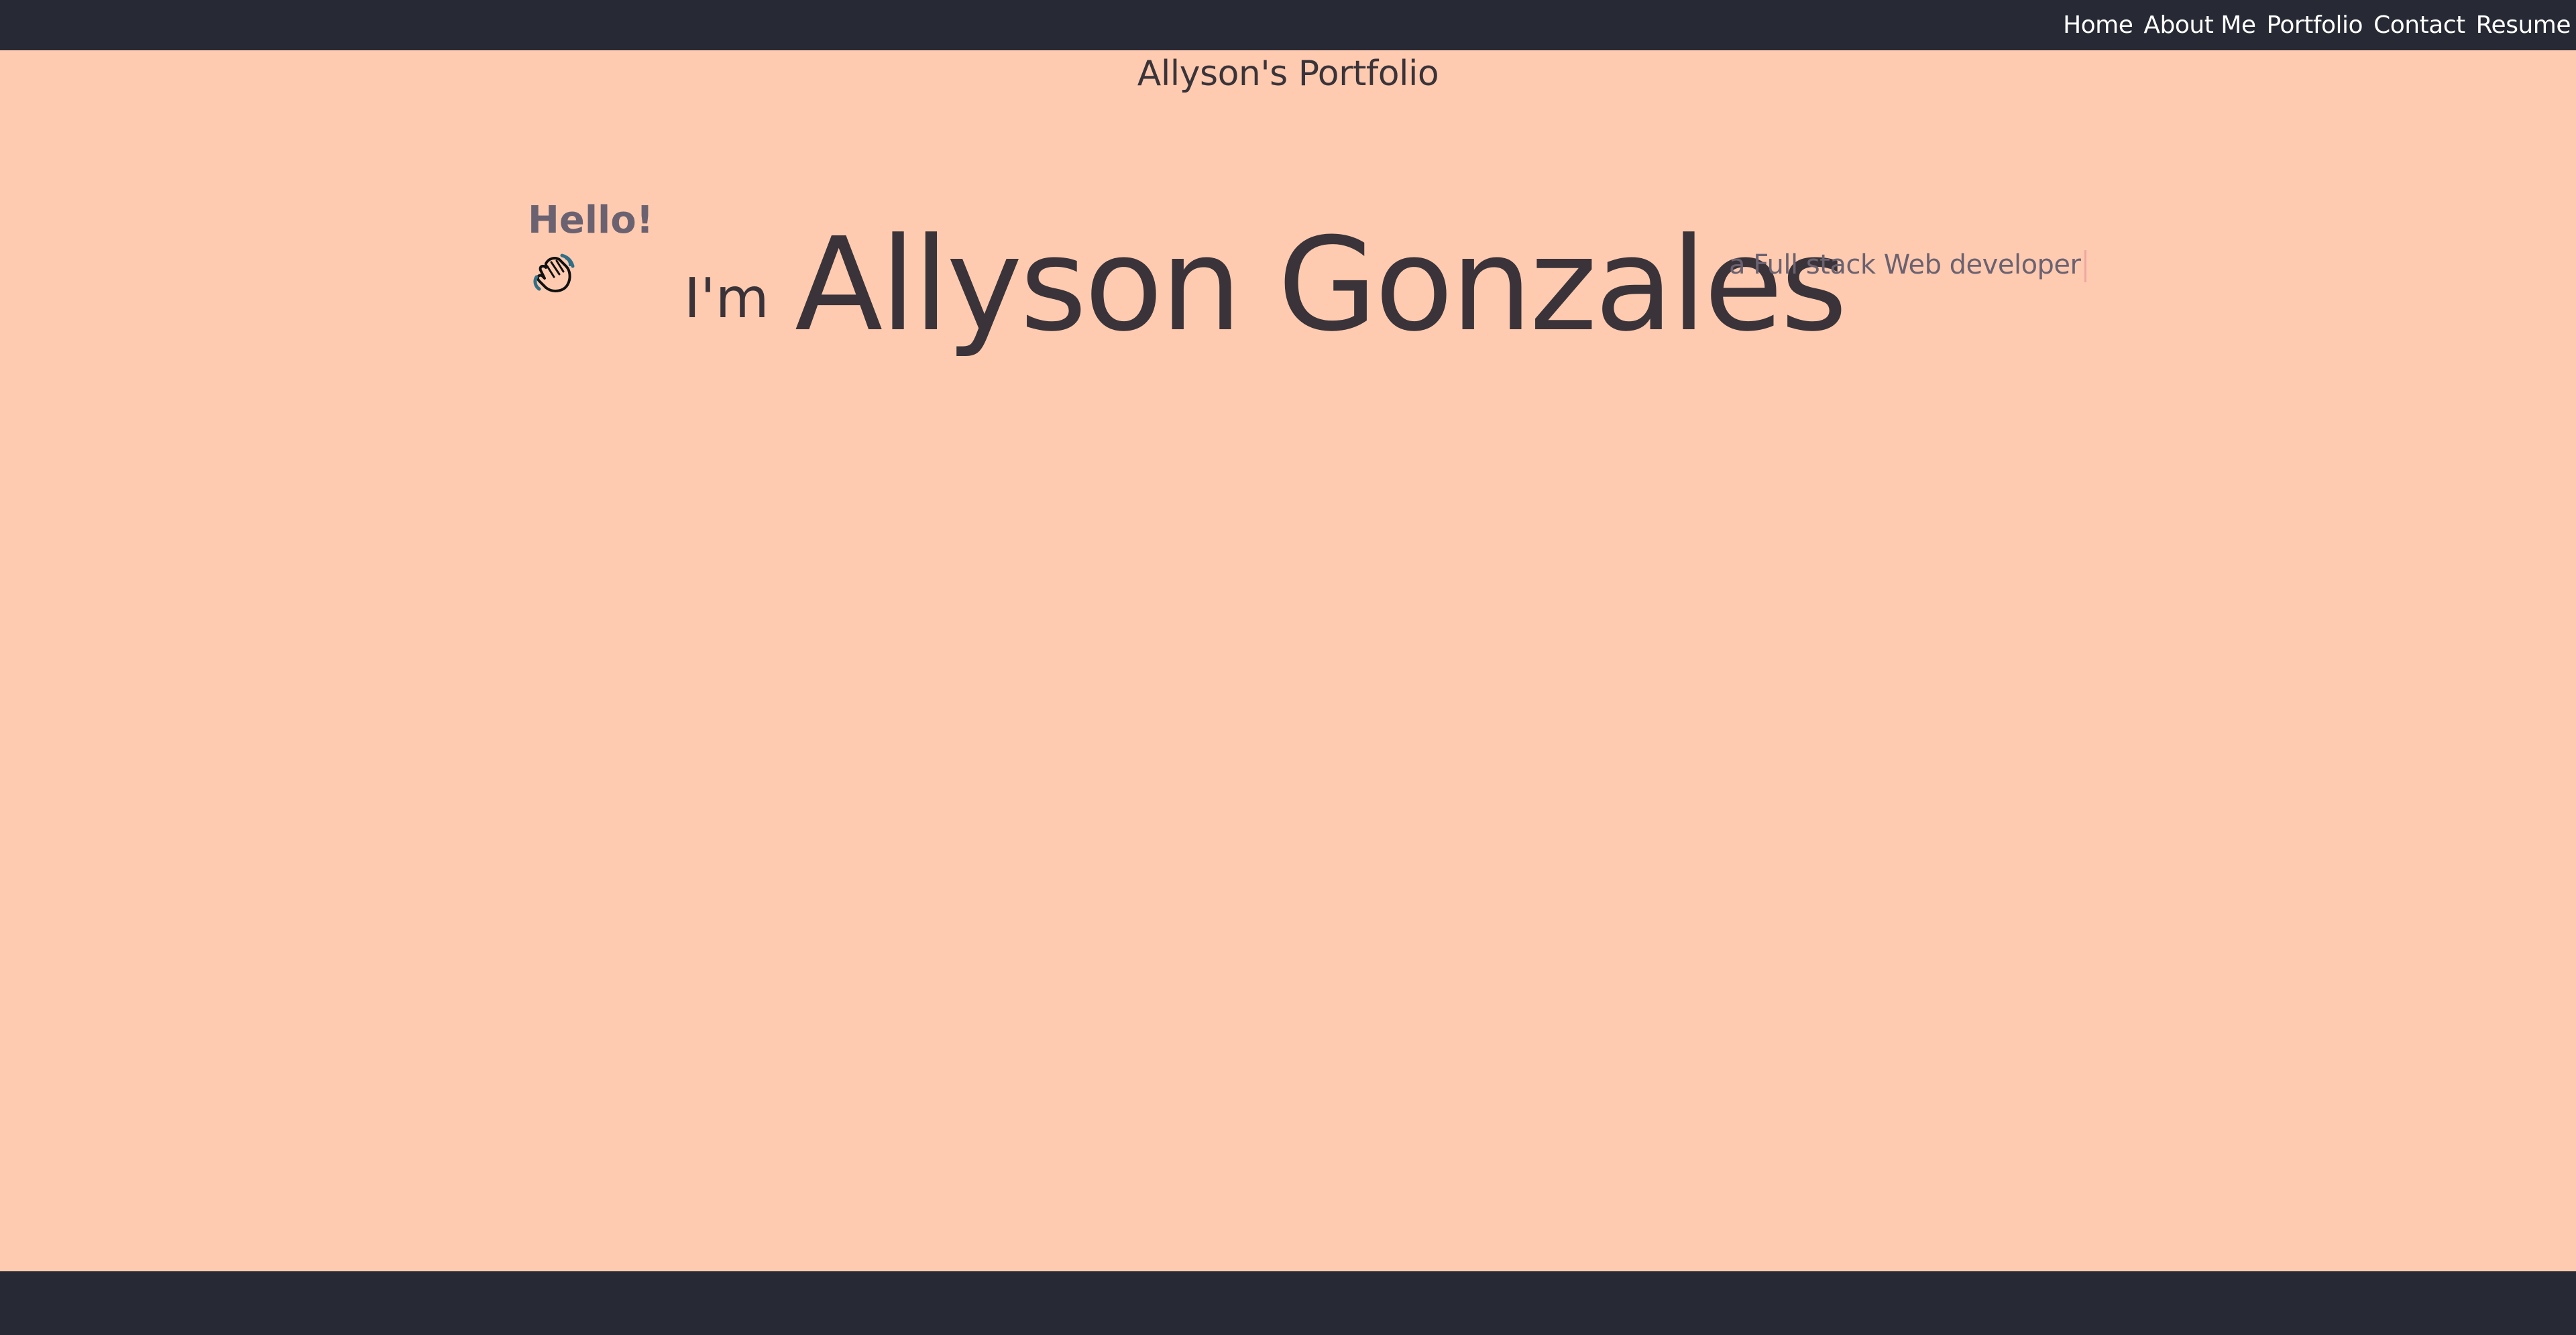  Describe the element at coordinates (2199, 25) in the screenshot. I see `nav-link-about-me: About Me` at that location.